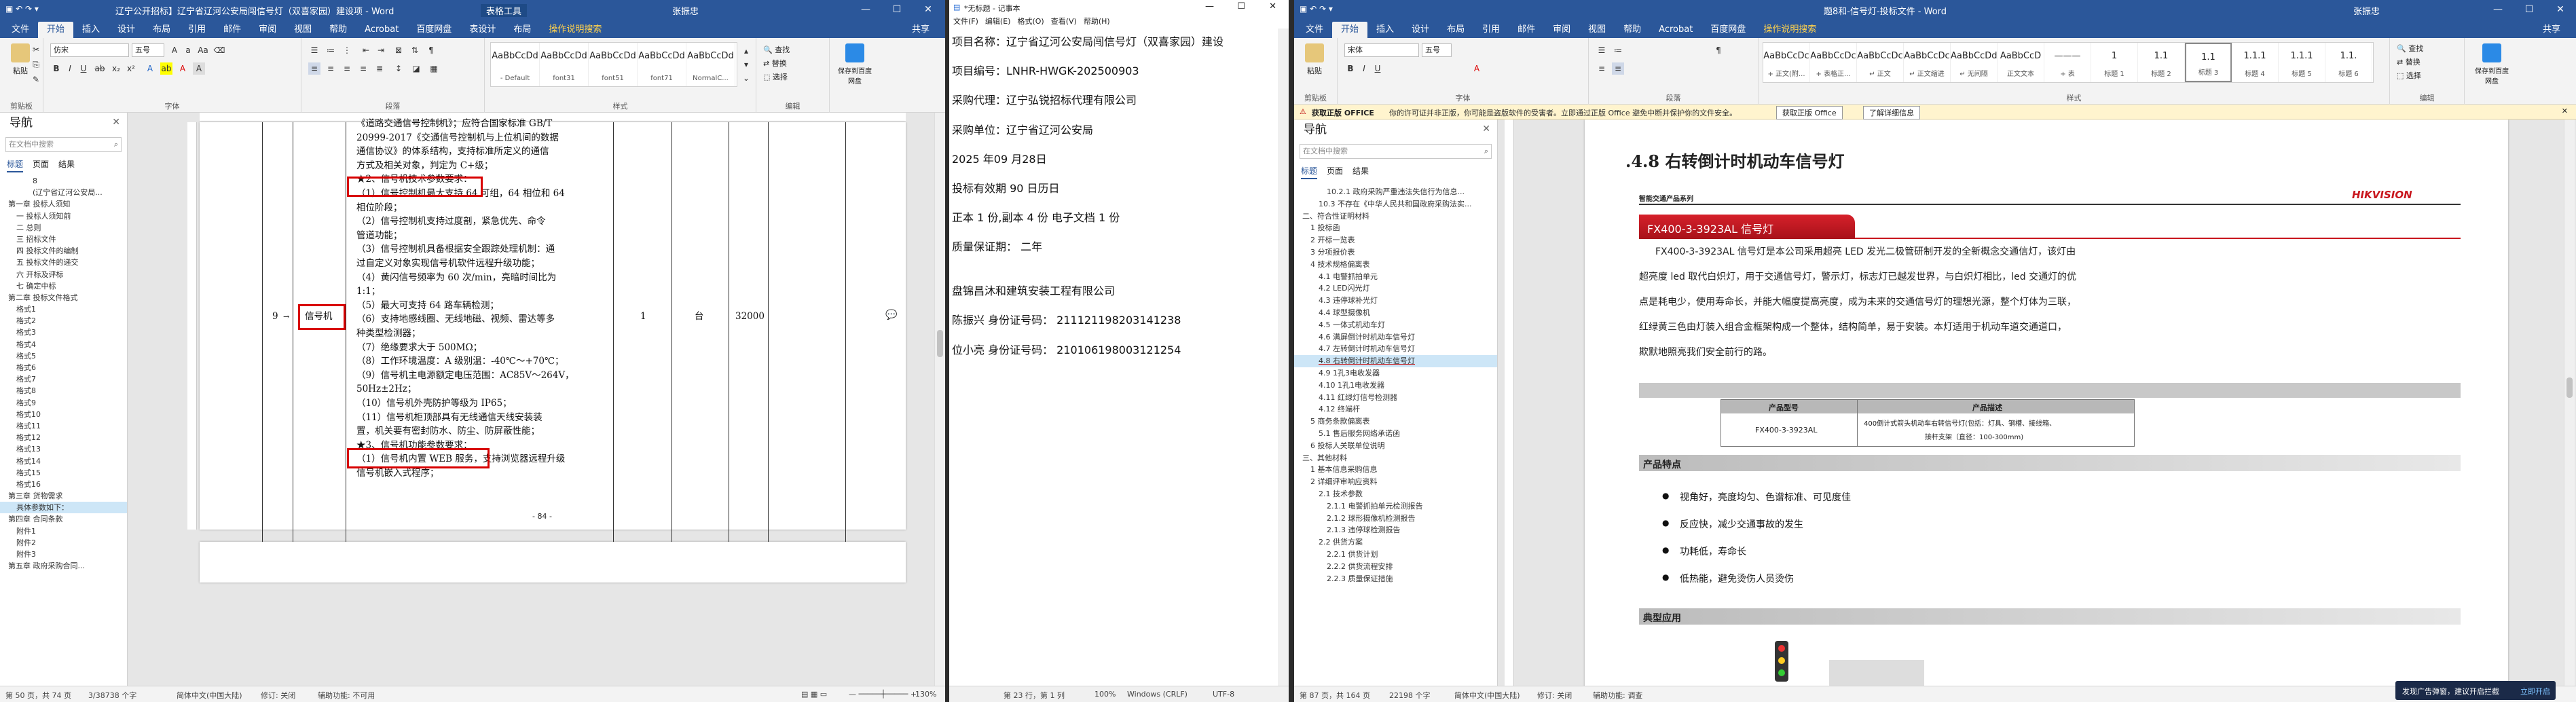 The height and width of the screenshot is (702, 2576). What do you see at coordinates (1395, 434) in the screenshot?
I see `nav-item: 5.1 售后服务网络承诺函` at bounding box center [1395, 434].